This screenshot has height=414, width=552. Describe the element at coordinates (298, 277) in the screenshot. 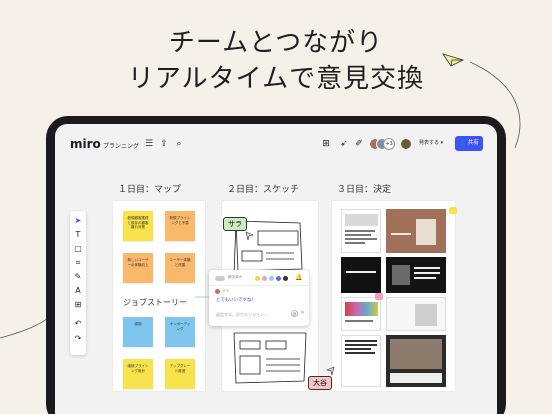

I see `bell-icon: 🔔` at that location.